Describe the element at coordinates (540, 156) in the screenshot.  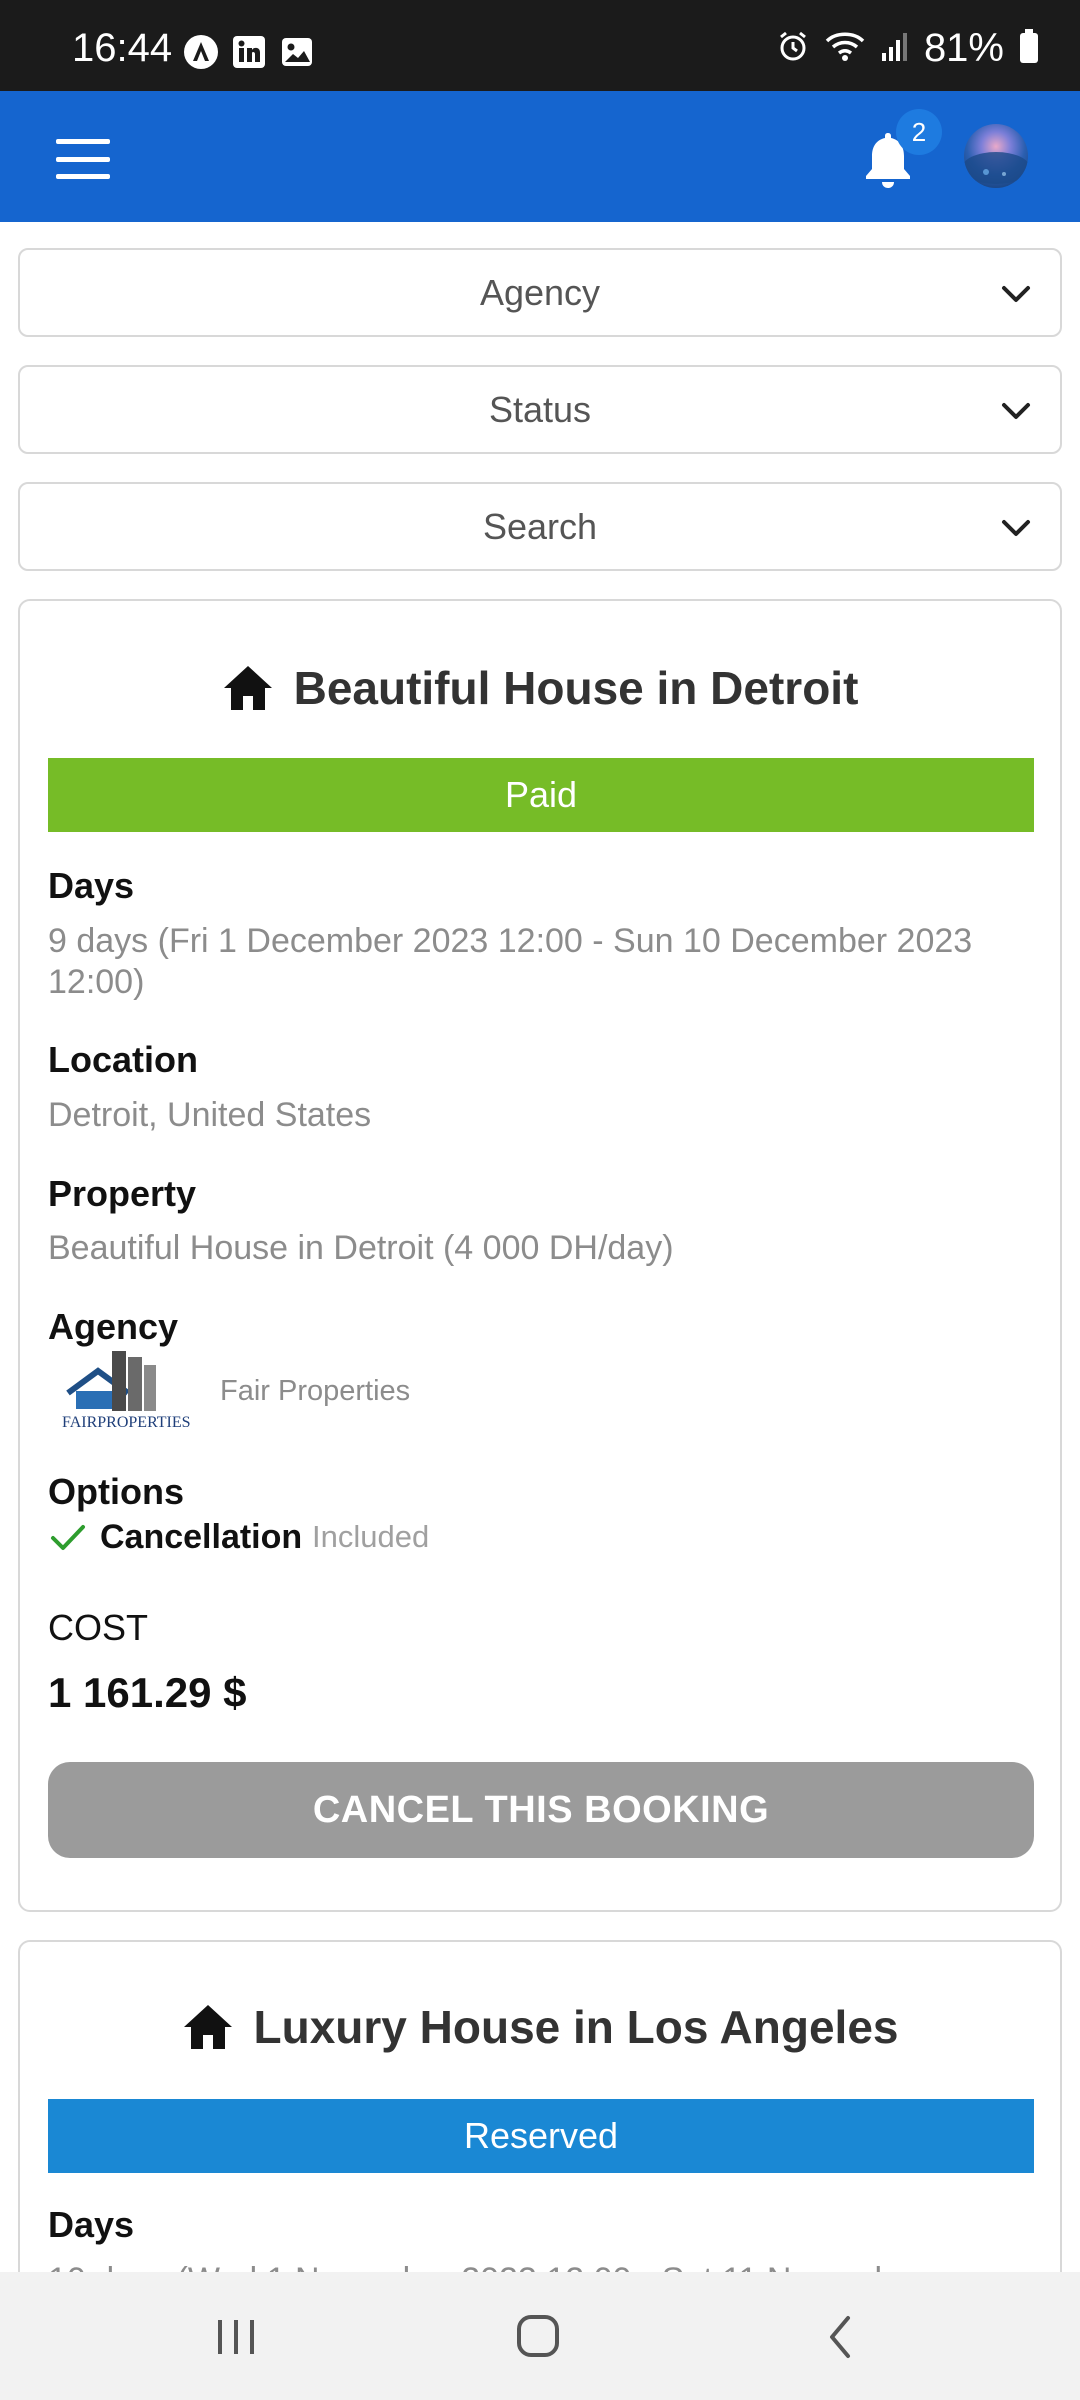
I see `app-bar: 2` at that location.